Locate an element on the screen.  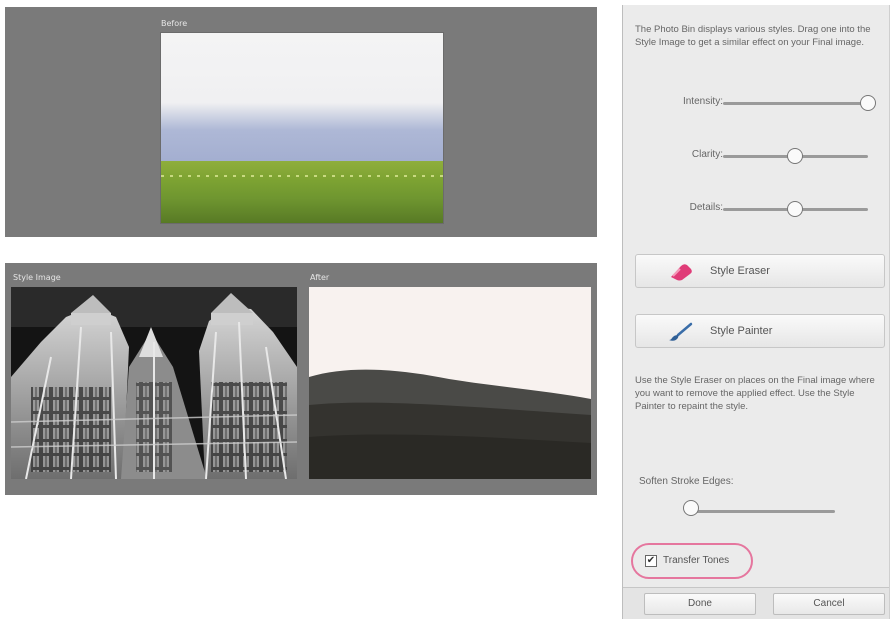
dialog-footer: Done Cancel is located at coordinates (756, 603).